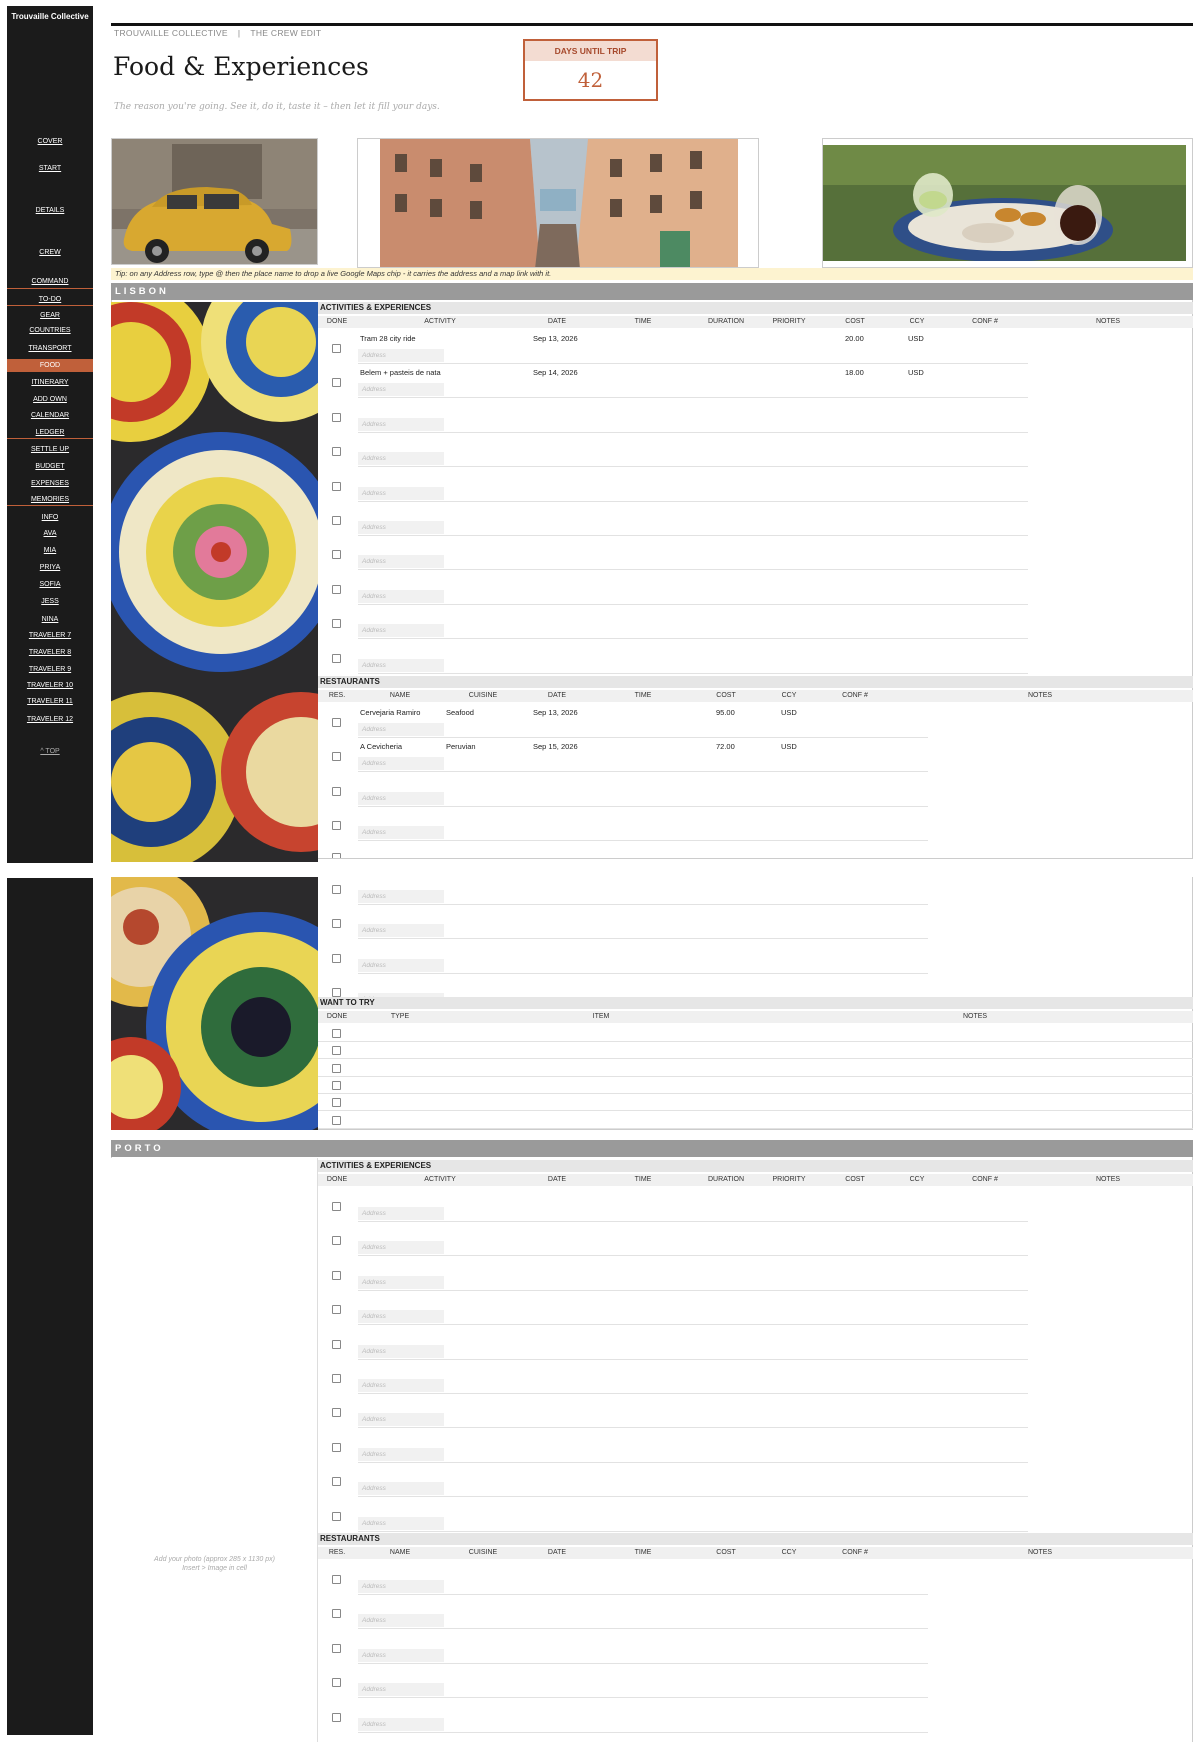 This screenshot has height=1742, width=1200. What do you see at coordinates (50, 567) in the screenshot?
I see `sidebar-item-priya: PRIYA` at bounding box center [50, 567].